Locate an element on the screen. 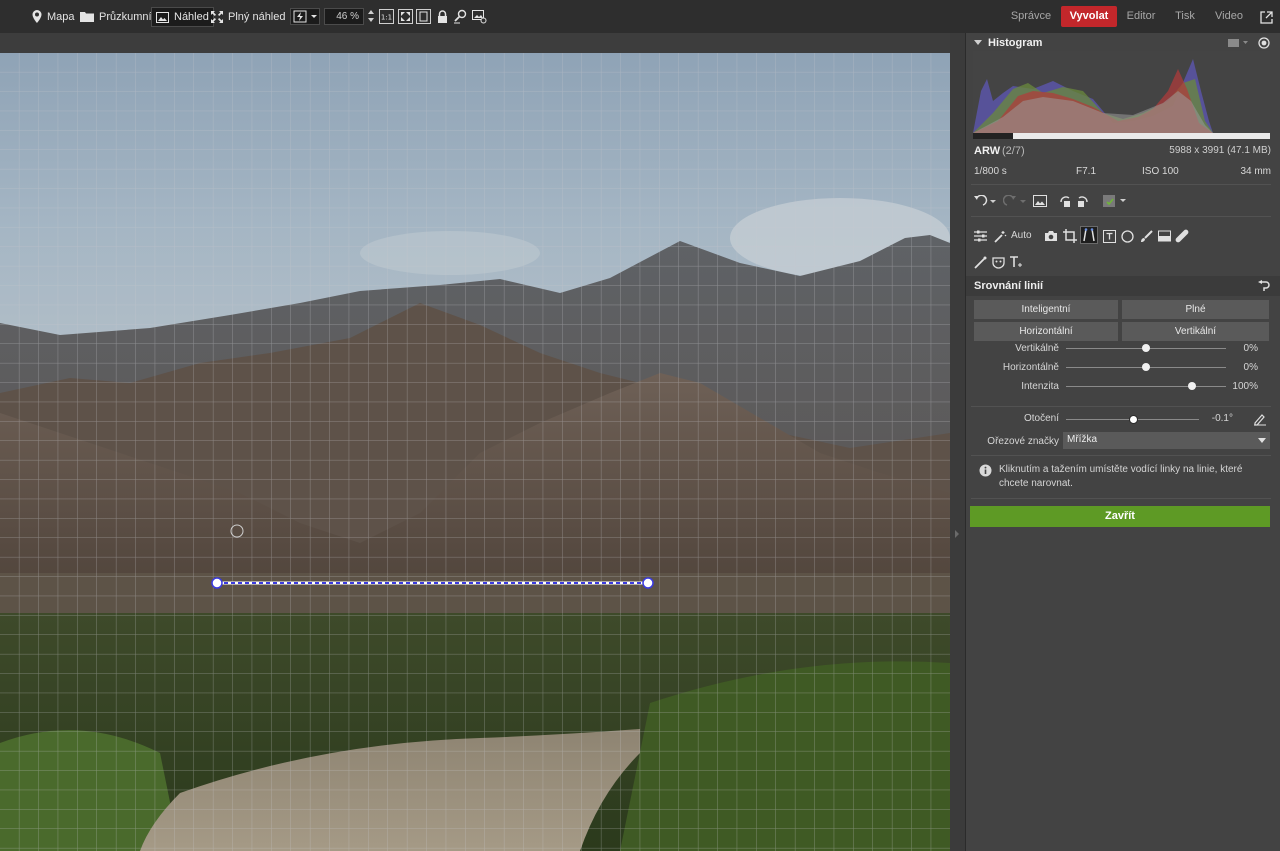 The height and width of the screenshot is (851, 1280). module-tab-tisk: Tisk is located at coordinates (1185, 16).